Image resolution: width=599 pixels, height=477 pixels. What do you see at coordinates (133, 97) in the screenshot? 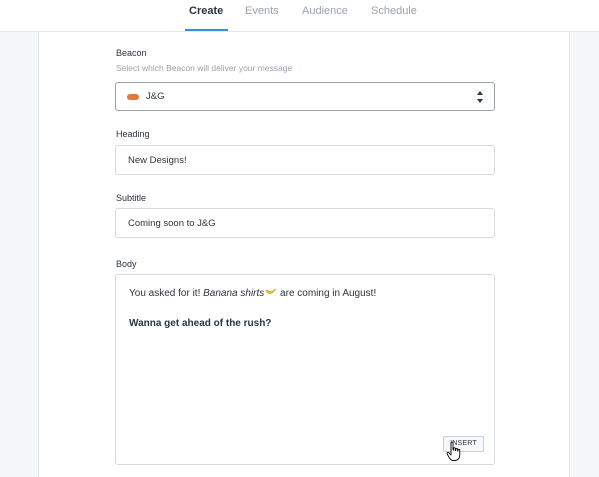
I see `beacon-color-dot` at bounding box center [133, 97].